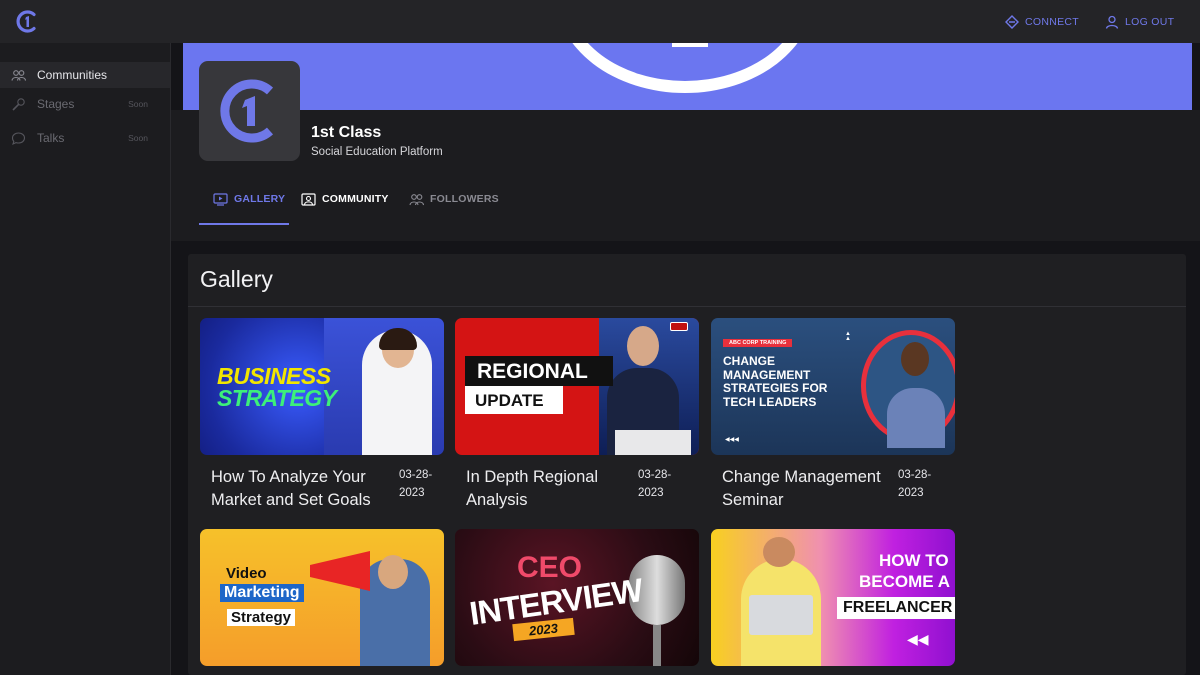 This screenshot has height=675, width=1200. I want to click on diamond-icon, so click(1012, 22).